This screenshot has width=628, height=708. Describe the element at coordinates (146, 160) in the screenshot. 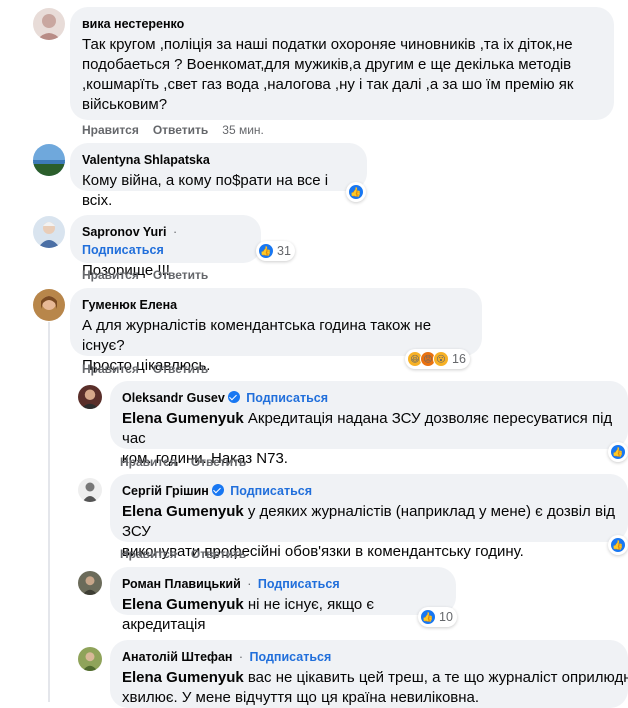

I see `author-name: Valentyna Shlapatska` at that location.